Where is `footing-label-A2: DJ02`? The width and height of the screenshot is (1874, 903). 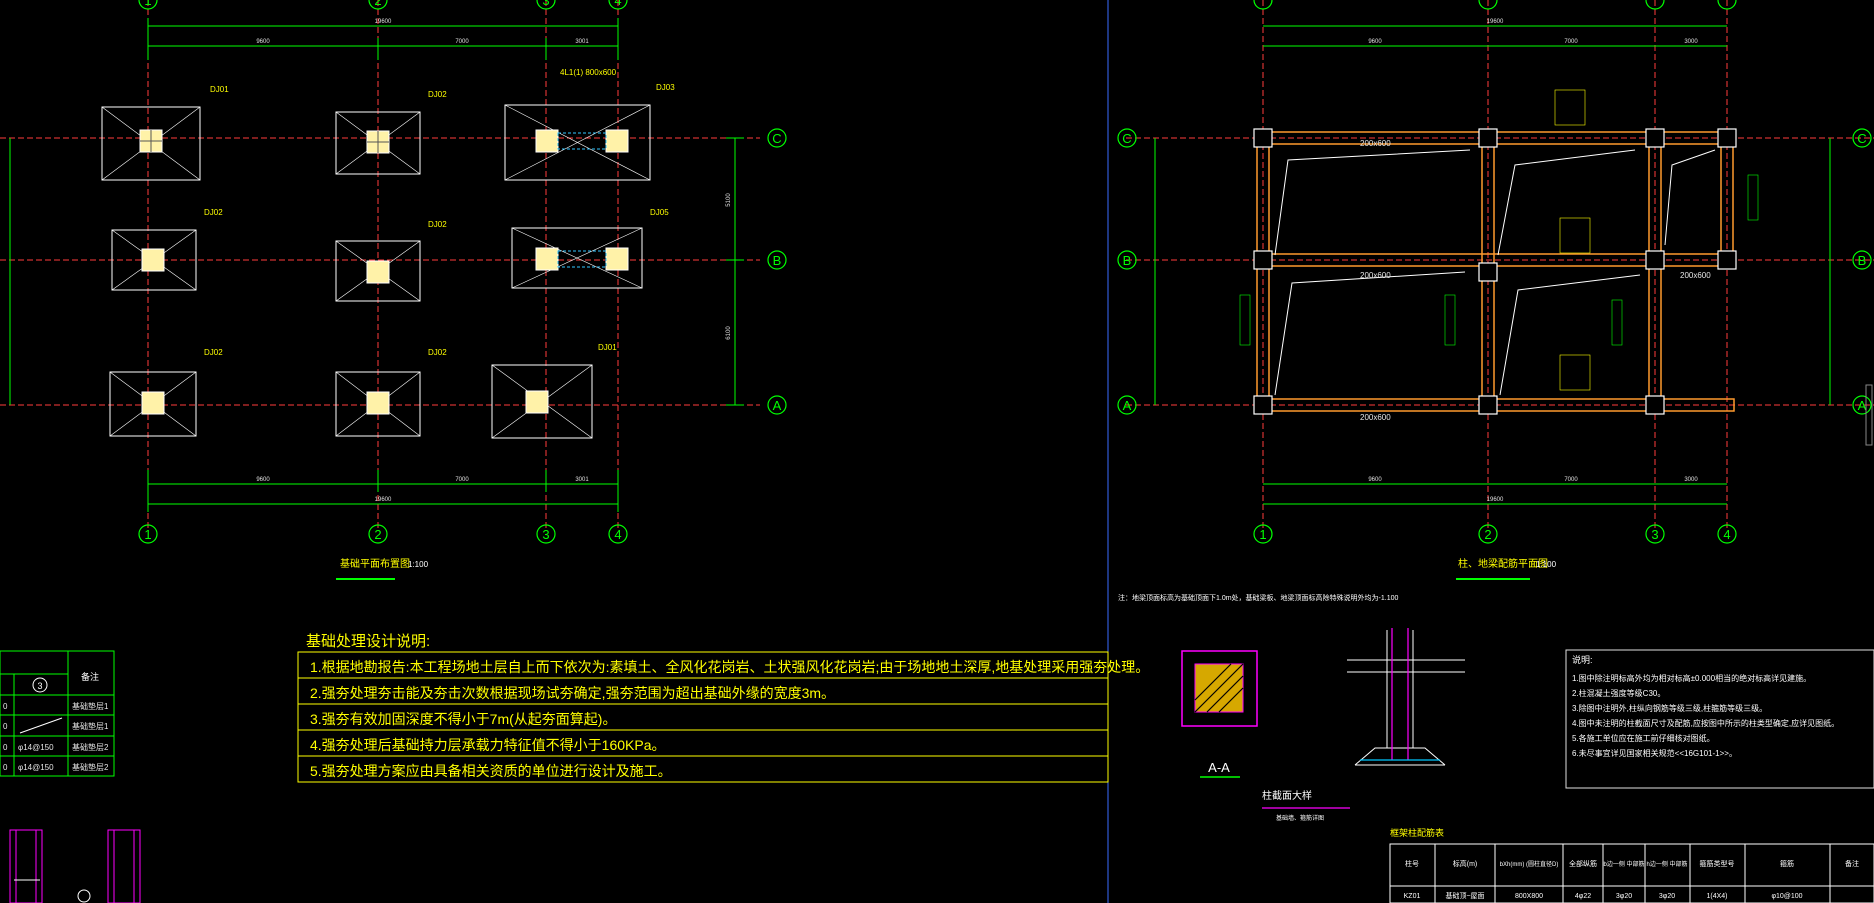 footing-label-A2: DJ02 is located at coordinates (437, 352).